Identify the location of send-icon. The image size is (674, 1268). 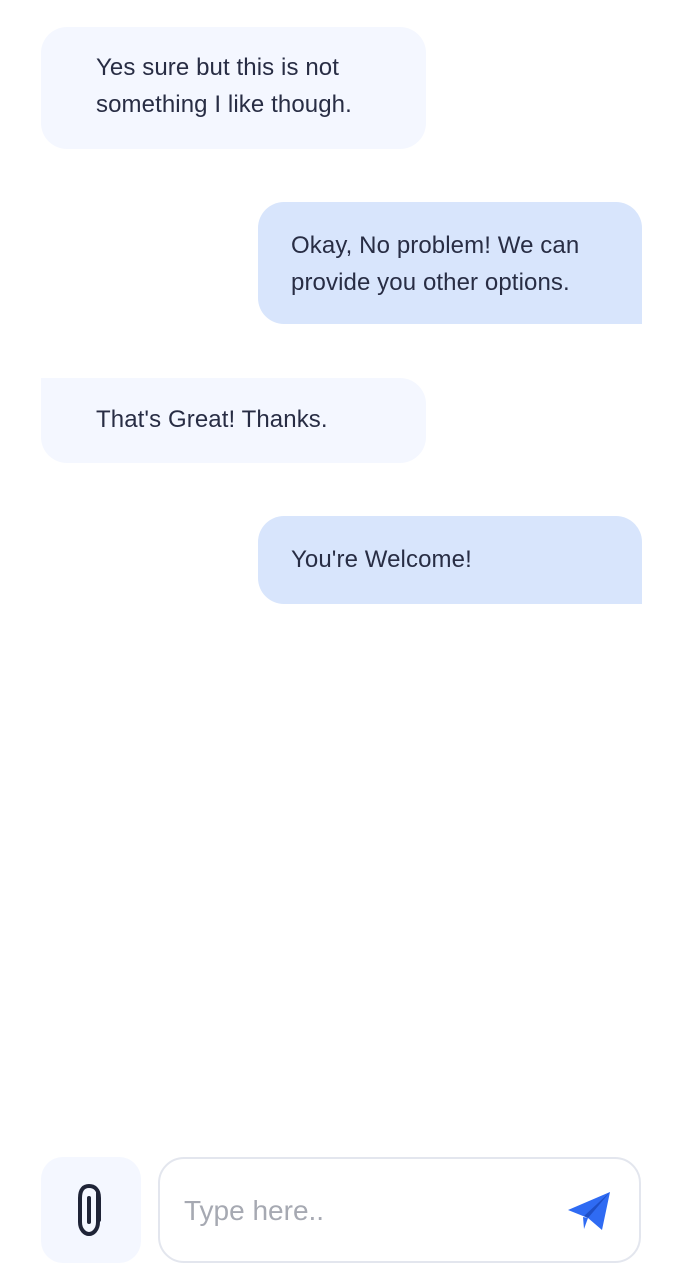
(589, 1211).